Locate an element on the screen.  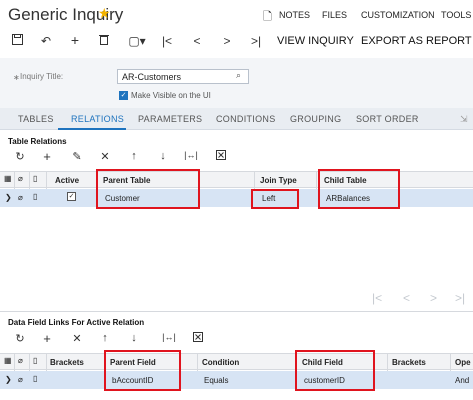
parent-table-highlight is located at coordinates (148, 189).